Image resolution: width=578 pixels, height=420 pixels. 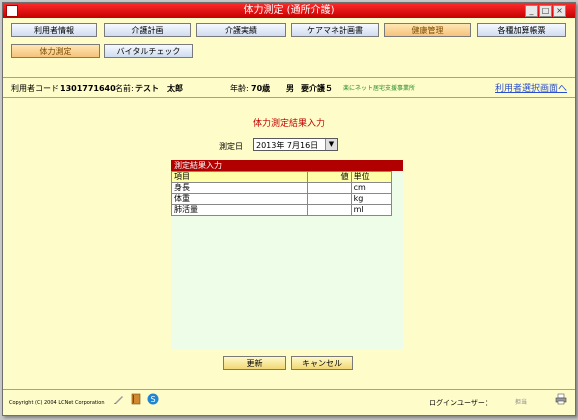 I want to click on window-title: 体力測定 (通所介護), so click(x=289, y=10).